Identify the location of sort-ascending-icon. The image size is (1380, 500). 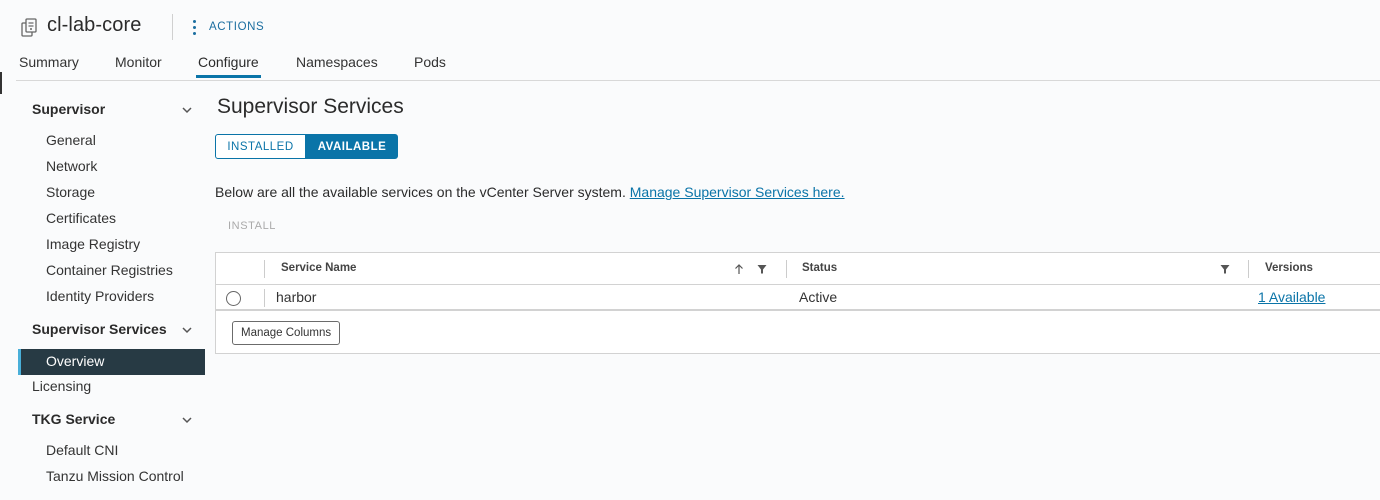
(739, 269).